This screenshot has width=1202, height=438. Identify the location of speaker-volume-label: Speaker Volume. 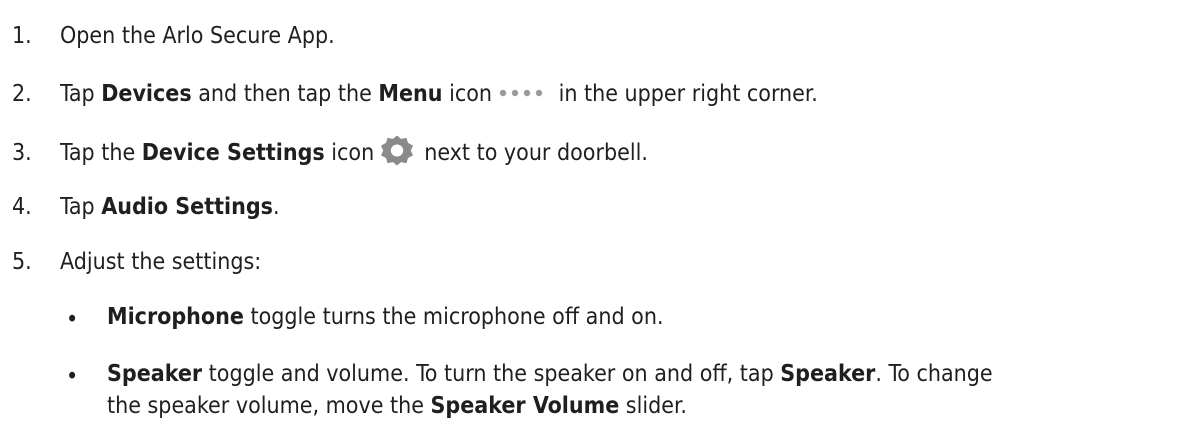
(525, 406).